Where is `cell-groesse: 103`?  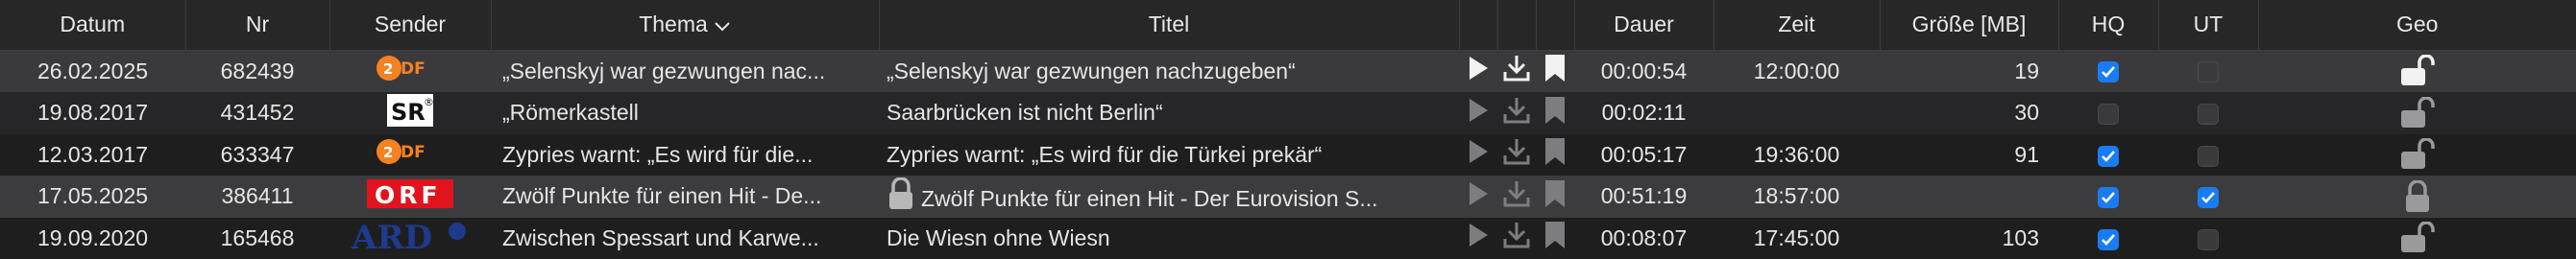
cell-groesse: 103 is located at coordinates (2020, 237).